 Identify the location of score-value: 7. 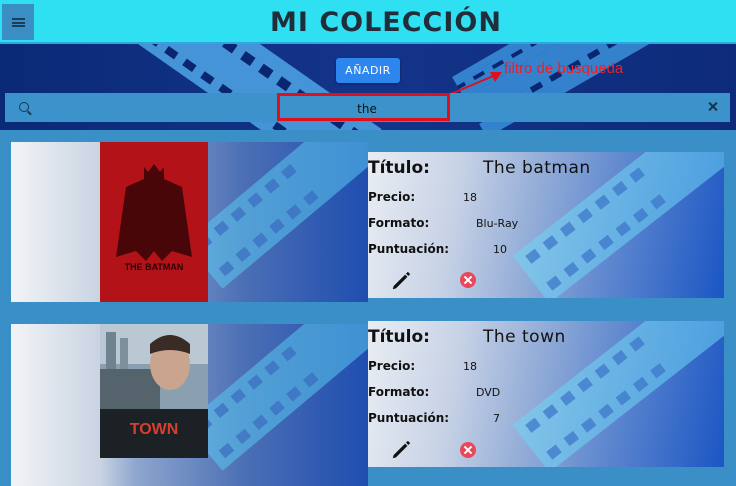
(496, 418).